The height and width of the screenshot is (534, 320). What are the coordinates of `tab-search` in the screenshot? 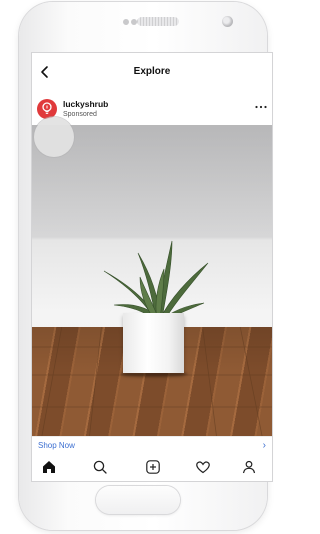 It's located at (100, 467).